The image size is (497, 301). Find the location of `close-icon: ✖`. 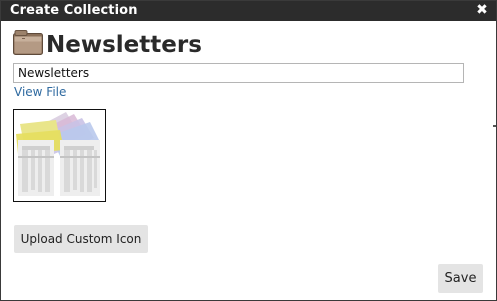

close-icon: ✖ is located at coordinates (482, 10).